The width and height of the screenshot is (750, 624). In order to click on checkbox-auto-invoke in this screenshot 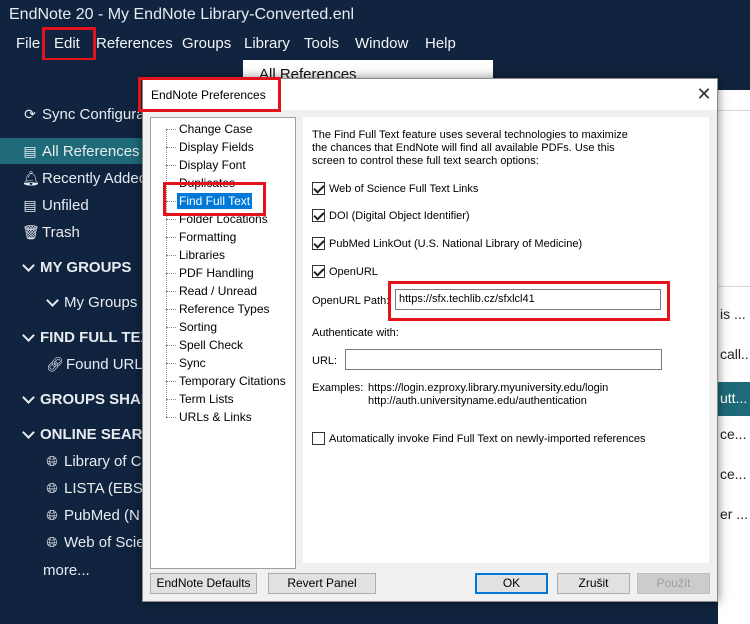, I will do `click(318, 438)`.